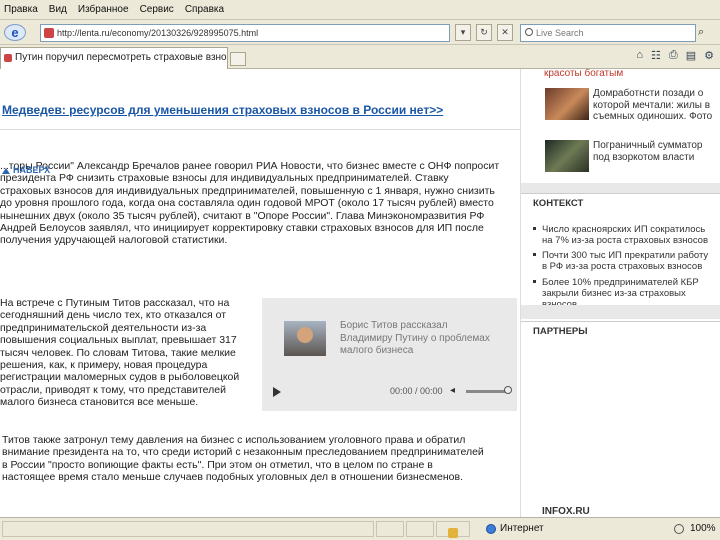  What do you see at coordinates (703, 528) in the screenshot?
I see `zoom-level: 100%` at bounding box center [703, 528].